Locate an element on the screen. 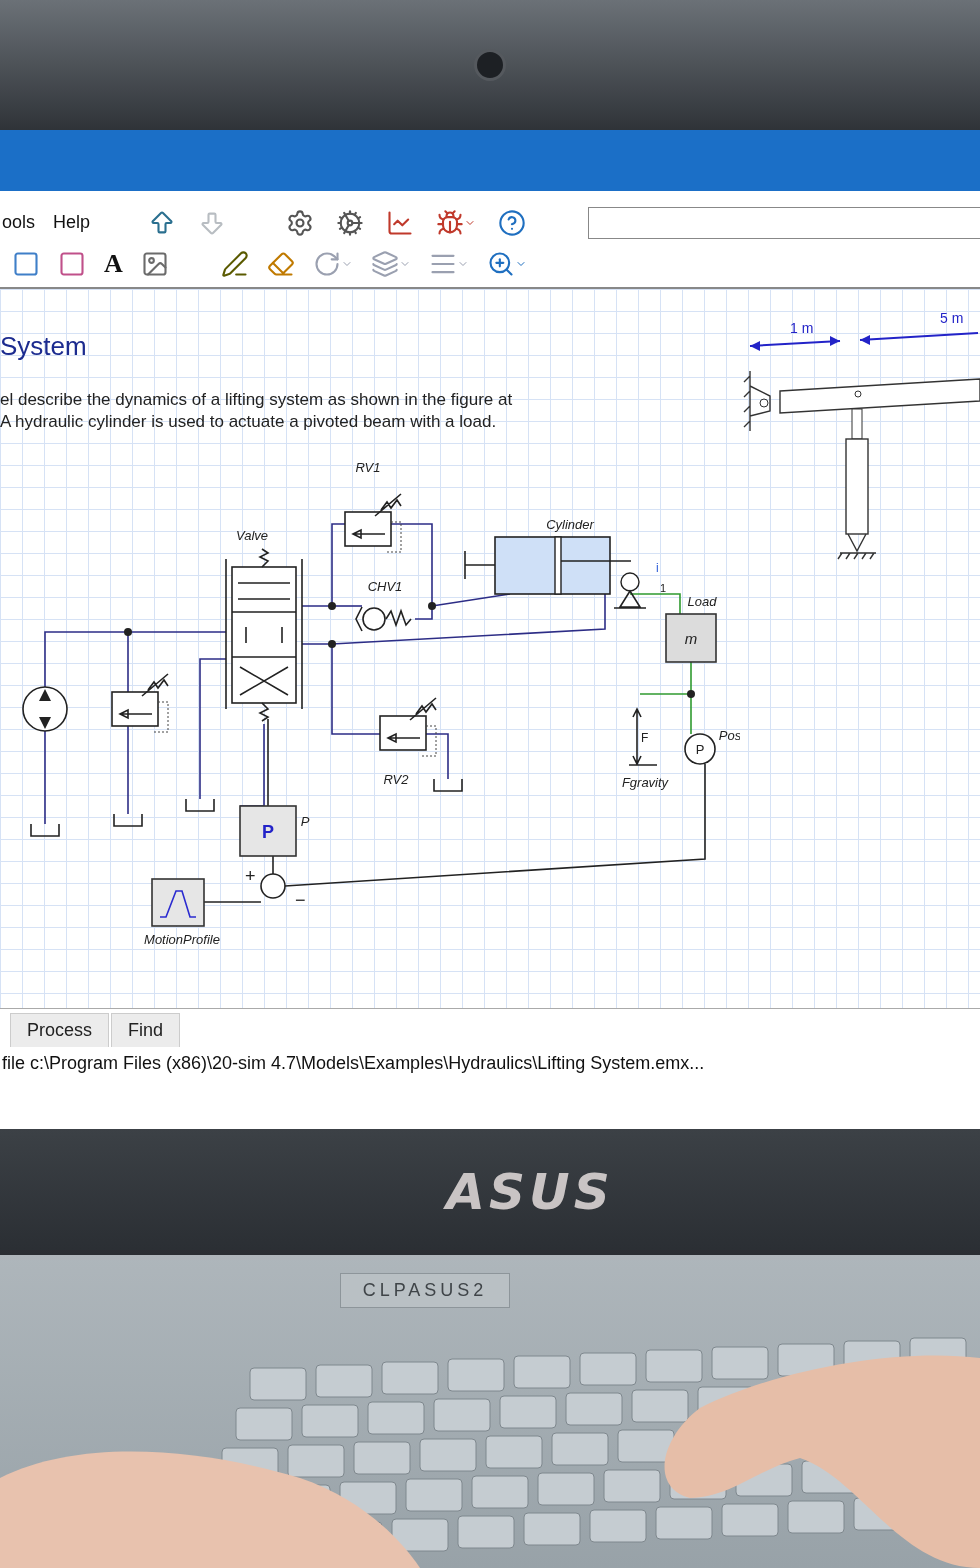  dimension-label: 5 m is located at coordinates (952, 317).